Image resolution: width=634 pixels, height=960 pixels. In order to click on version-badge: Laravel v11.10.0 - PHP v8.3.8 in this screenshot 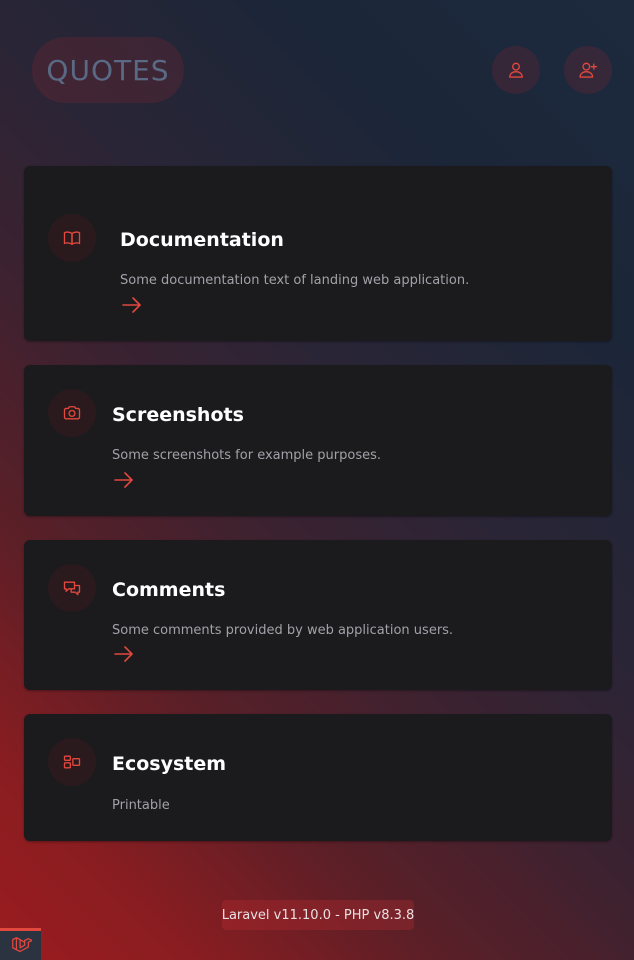, I will do `click(318, 915)`.